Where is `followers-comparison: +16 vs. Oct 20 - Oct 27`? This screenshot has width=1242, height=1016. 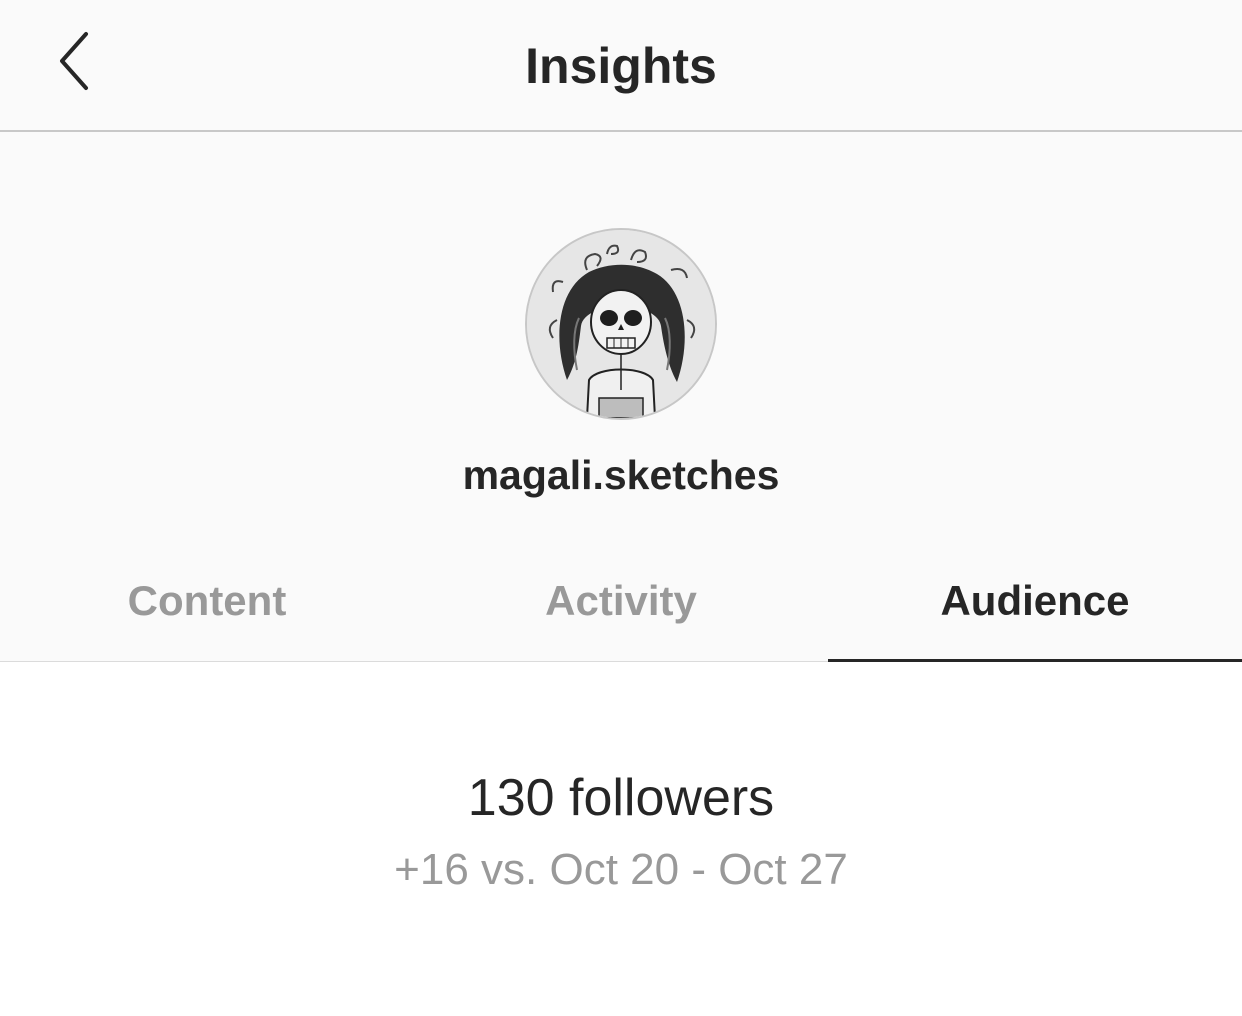
followers-comparison: +16 vs. Oct 20 - Oct 27 is located at coordinates (621, 869).